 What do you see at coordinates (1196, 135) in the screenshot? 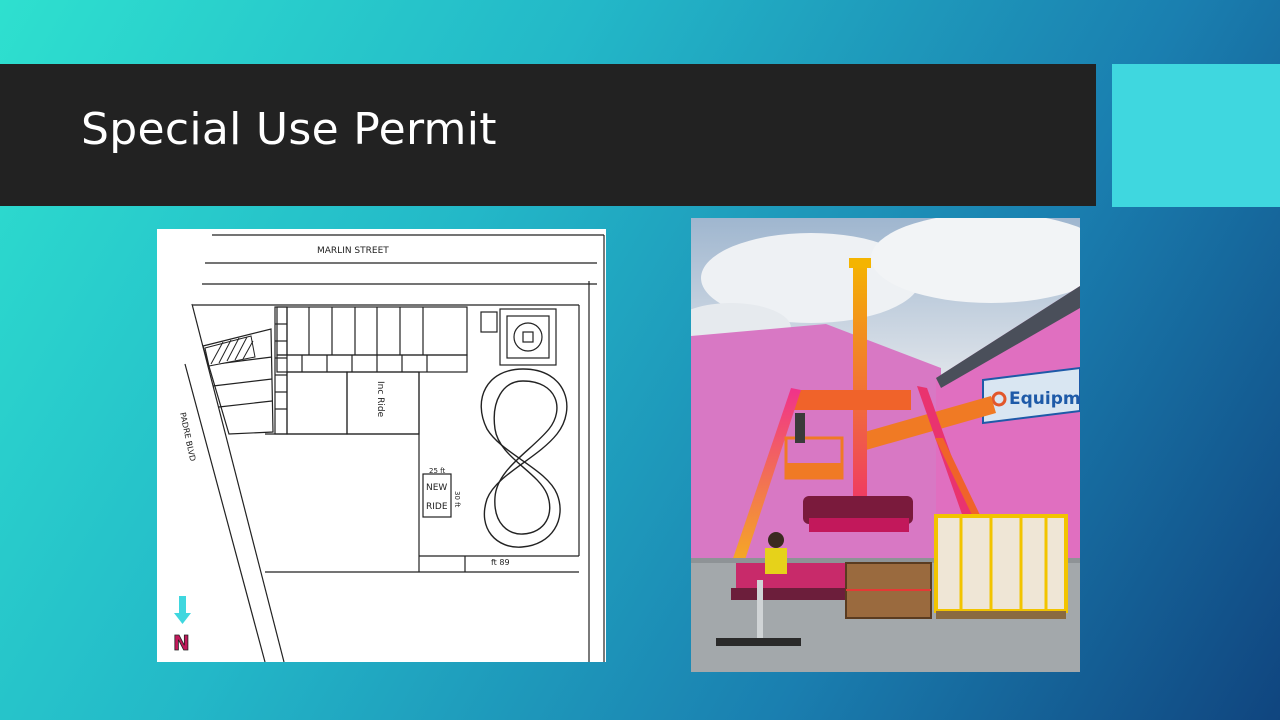
I see `accent-square` at bounding box center [1196, 135].